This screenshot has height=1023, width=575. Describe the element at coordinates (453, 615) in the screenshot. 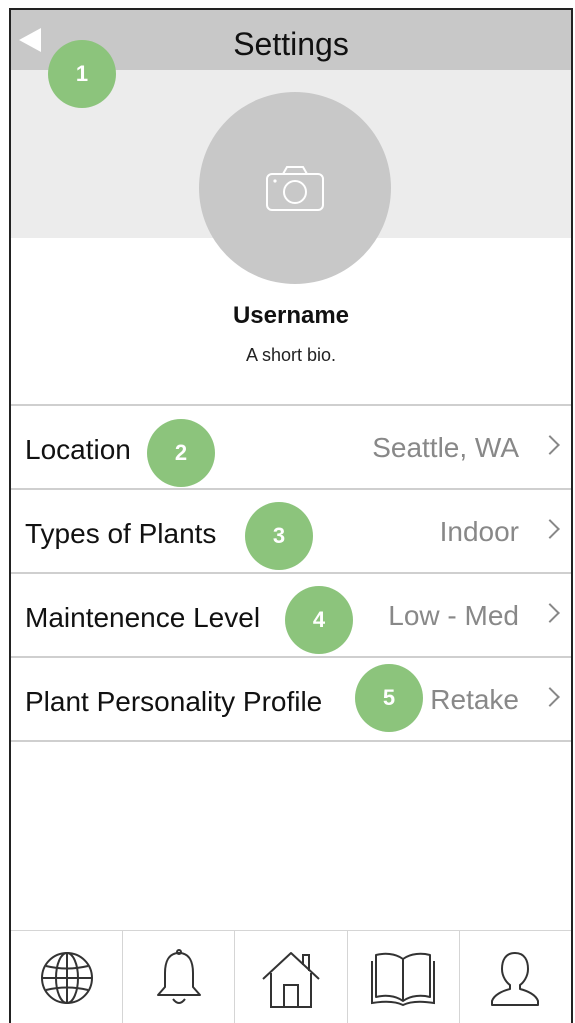

I see `setting-value: Low - Med` at that location.